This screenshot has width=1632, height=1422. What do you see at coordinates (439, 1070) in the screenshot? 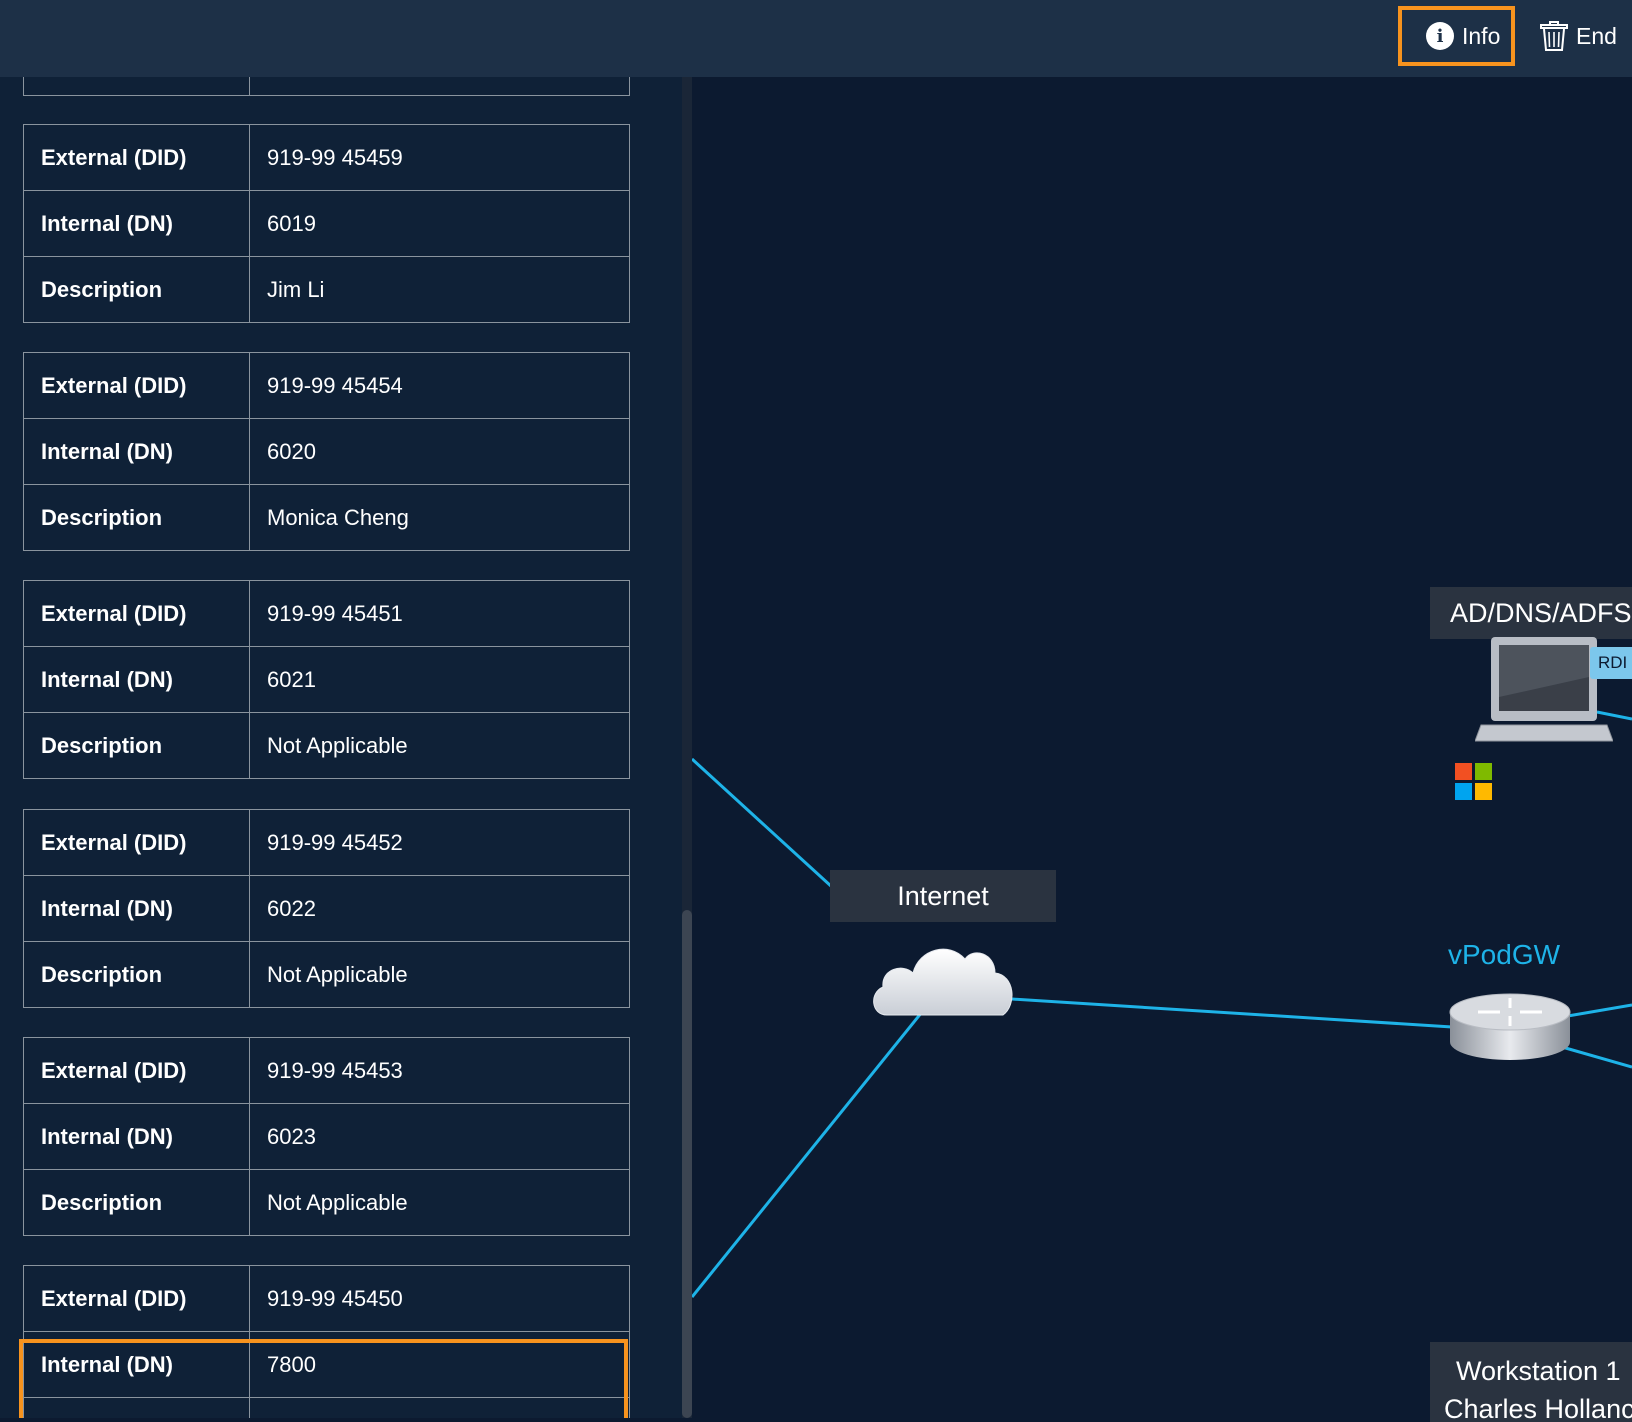
I see `row-value: 919-99 45453` at bounding box center [439, 1070].